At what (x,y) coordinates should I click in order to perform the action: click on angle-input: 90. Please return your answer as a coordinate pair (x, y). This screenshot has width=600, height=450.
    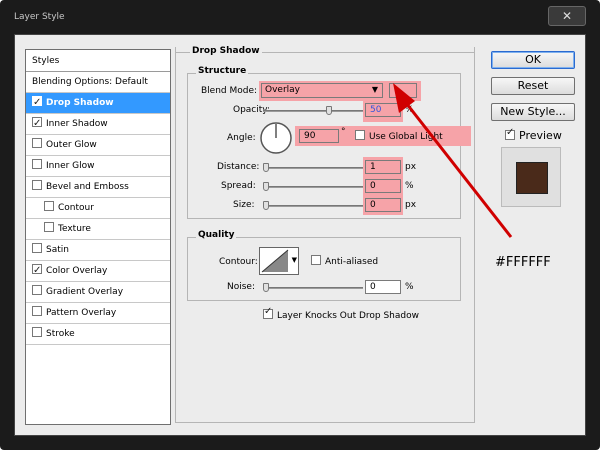
    Looking at the image, I should click on (319, 136).